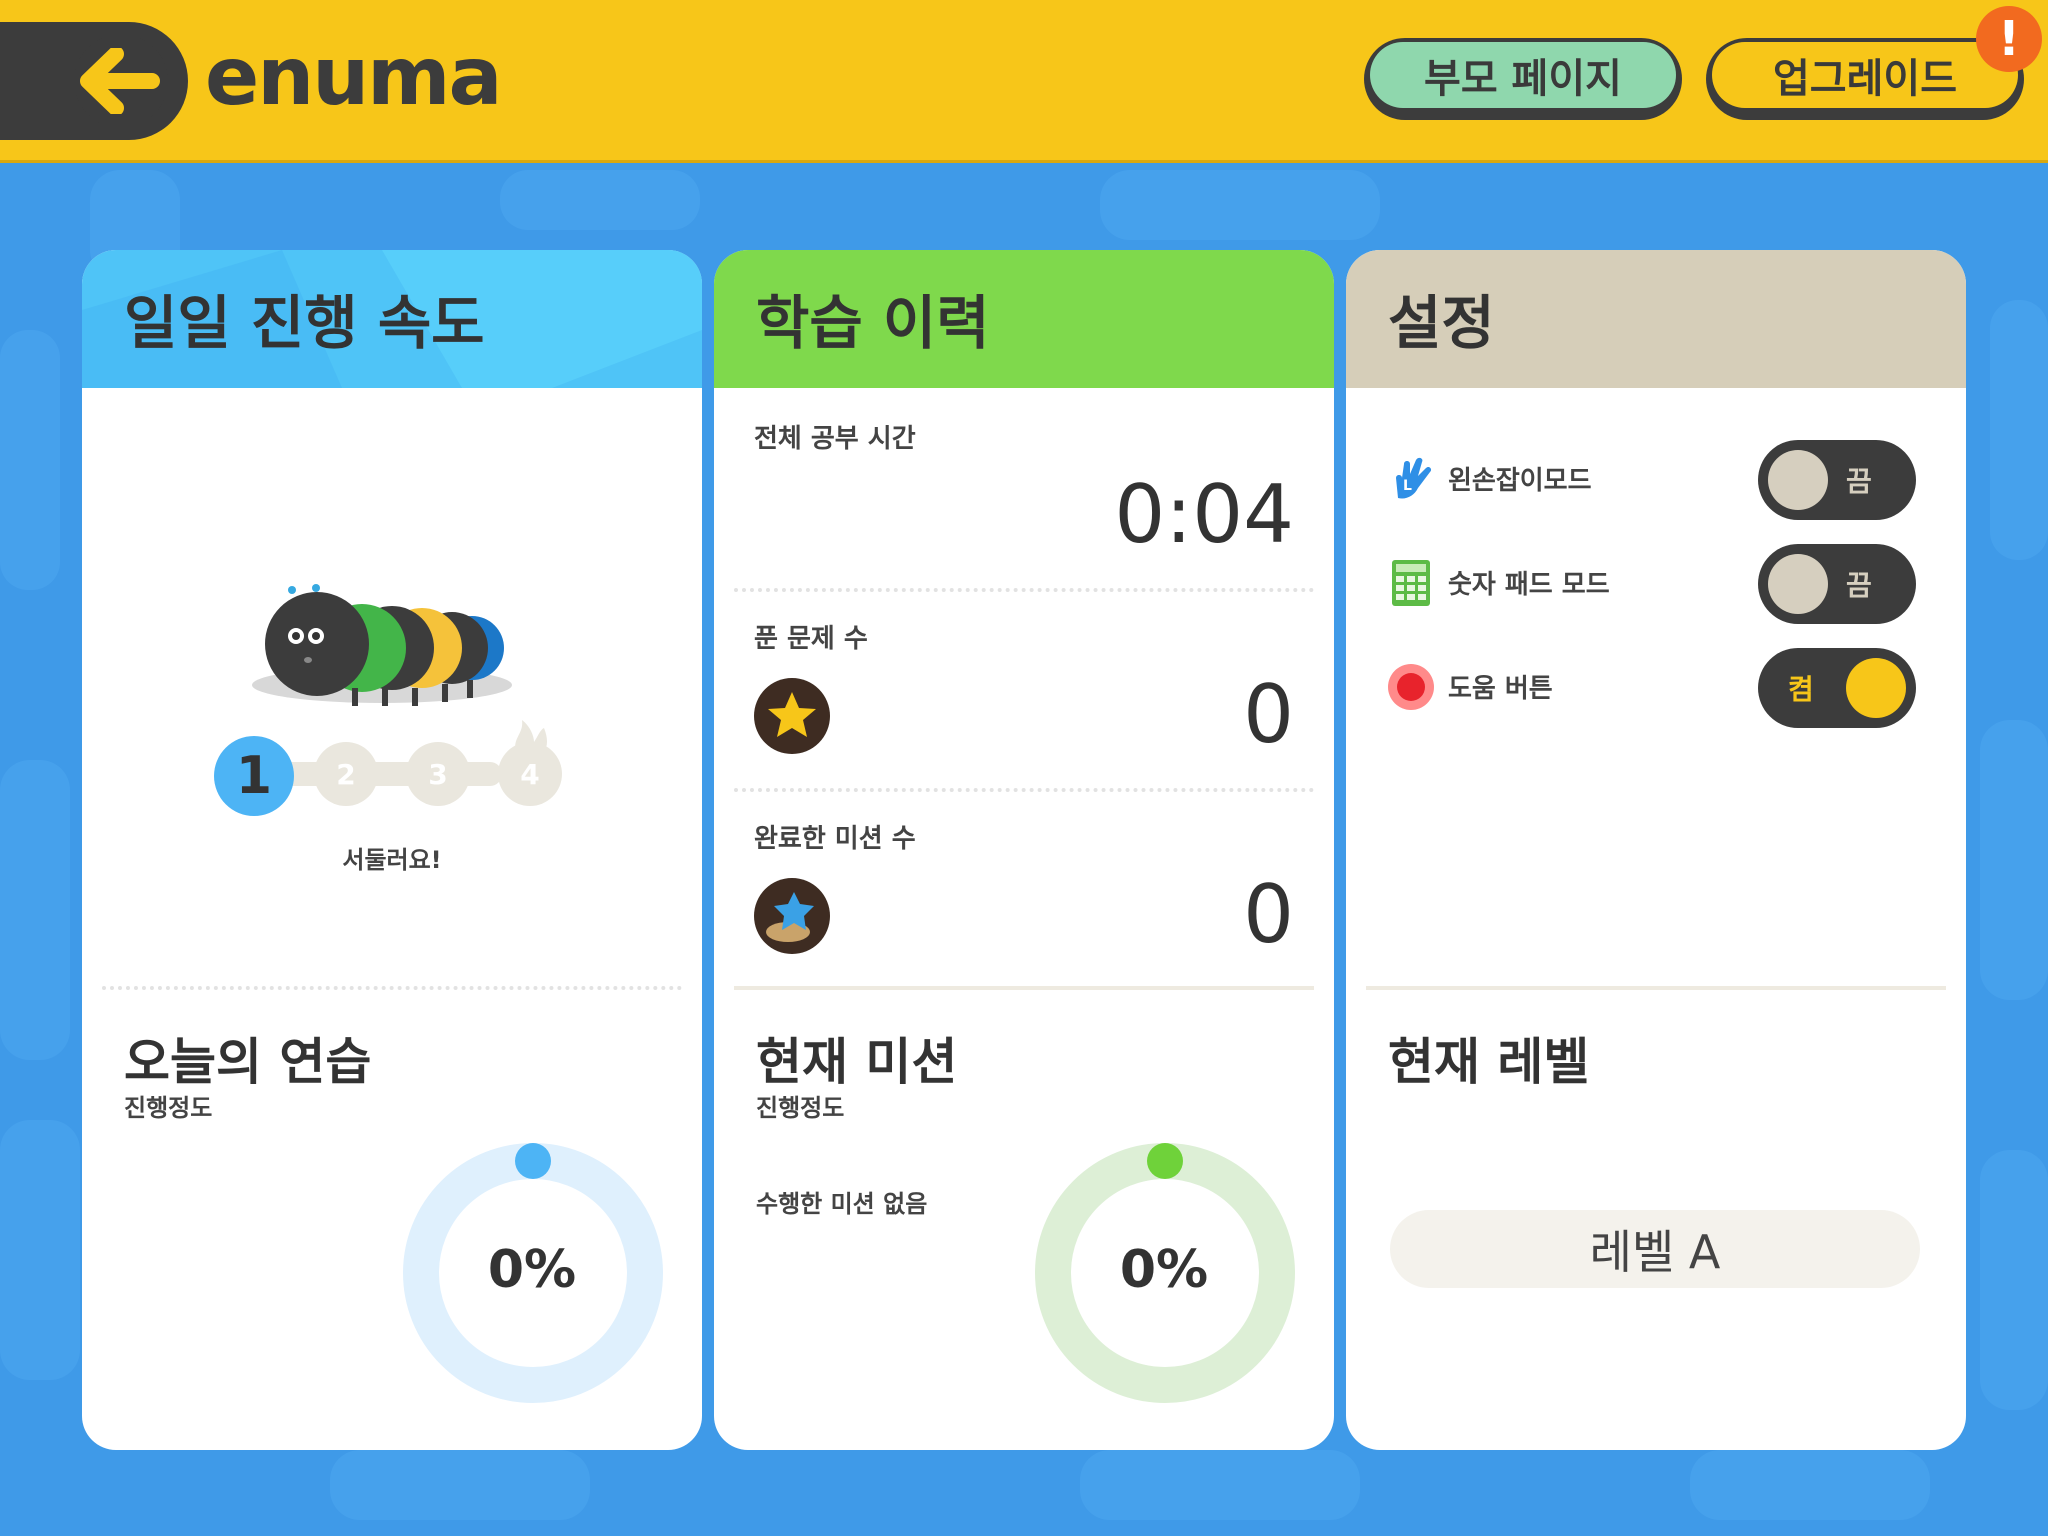 The height and width of the screenshot is (1536, 2048). What do you see at coordinates (120, 81) in the screenshot?
I see `arrow-left-icon` at bounding box center [120, 81].